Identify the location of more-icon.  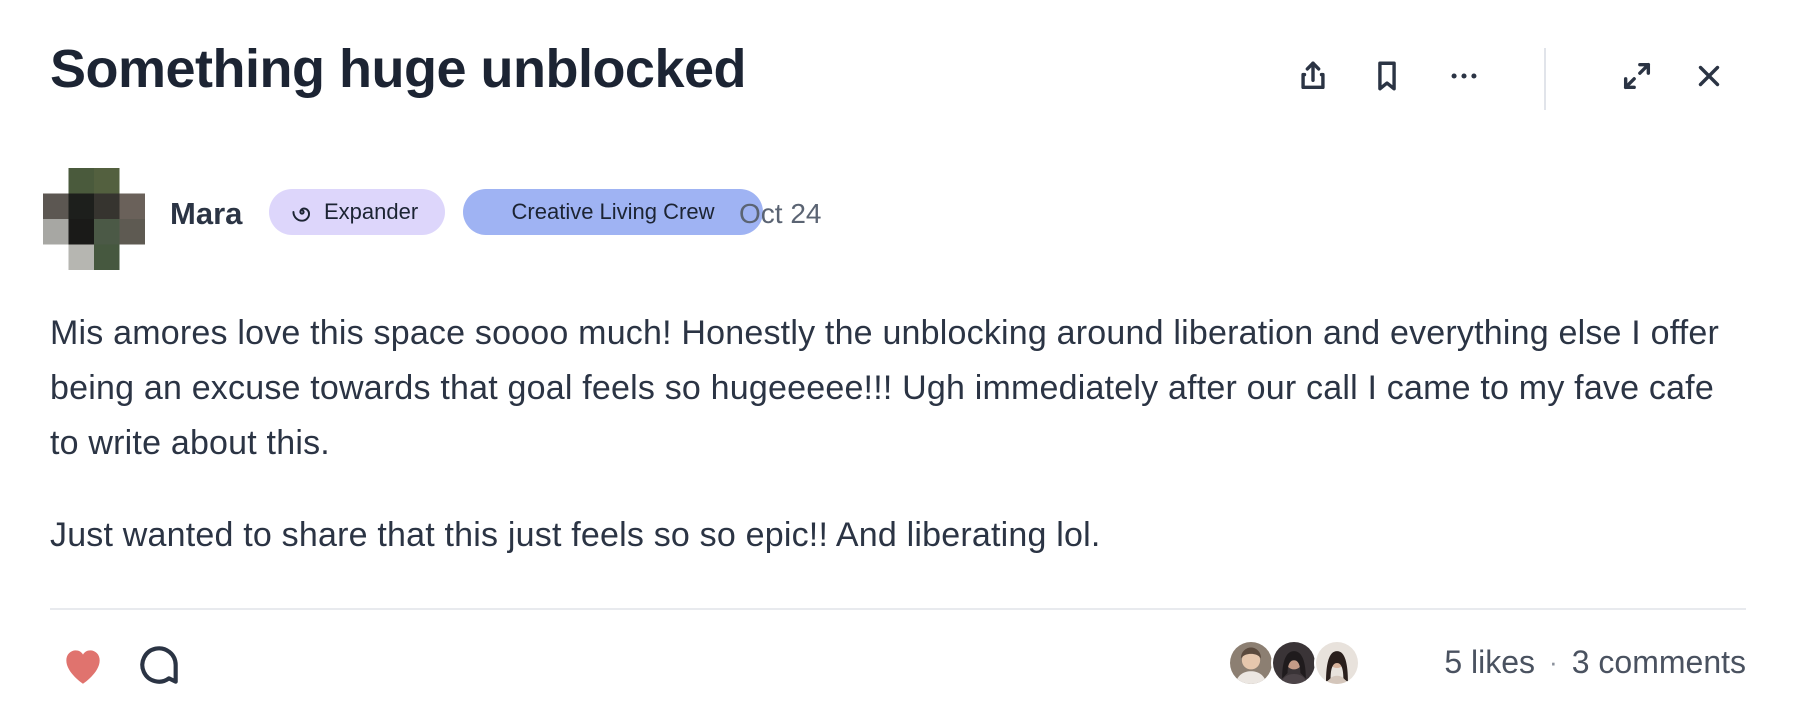
(1464, 76).